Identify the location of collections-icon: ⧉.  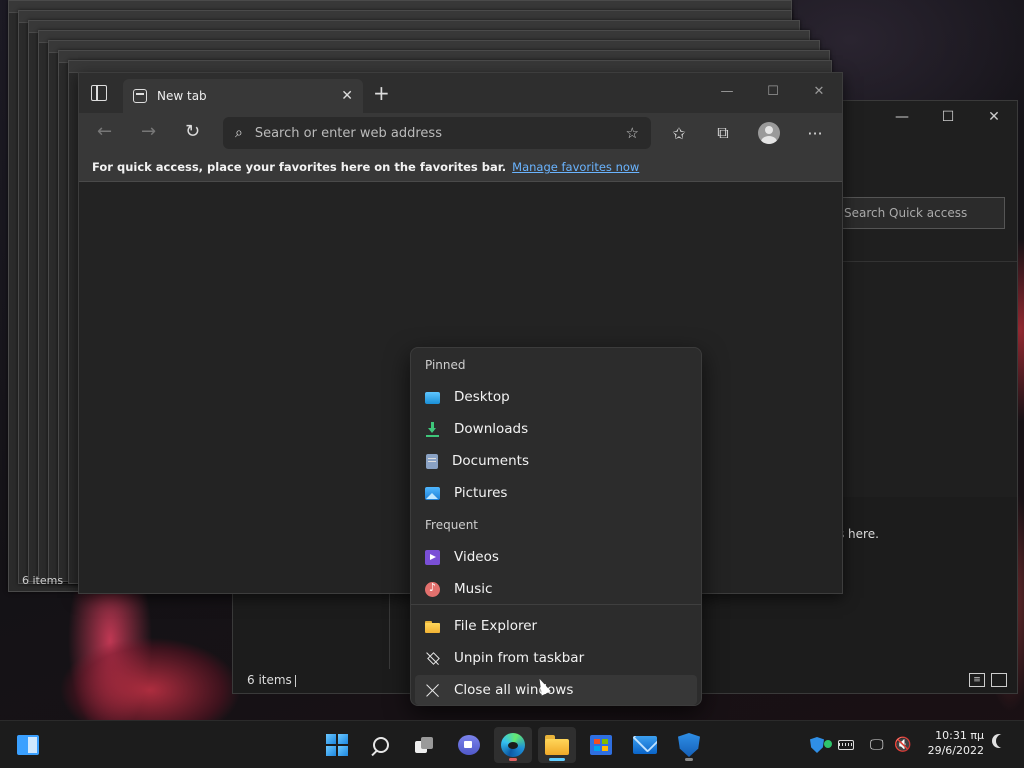
(723, 133).